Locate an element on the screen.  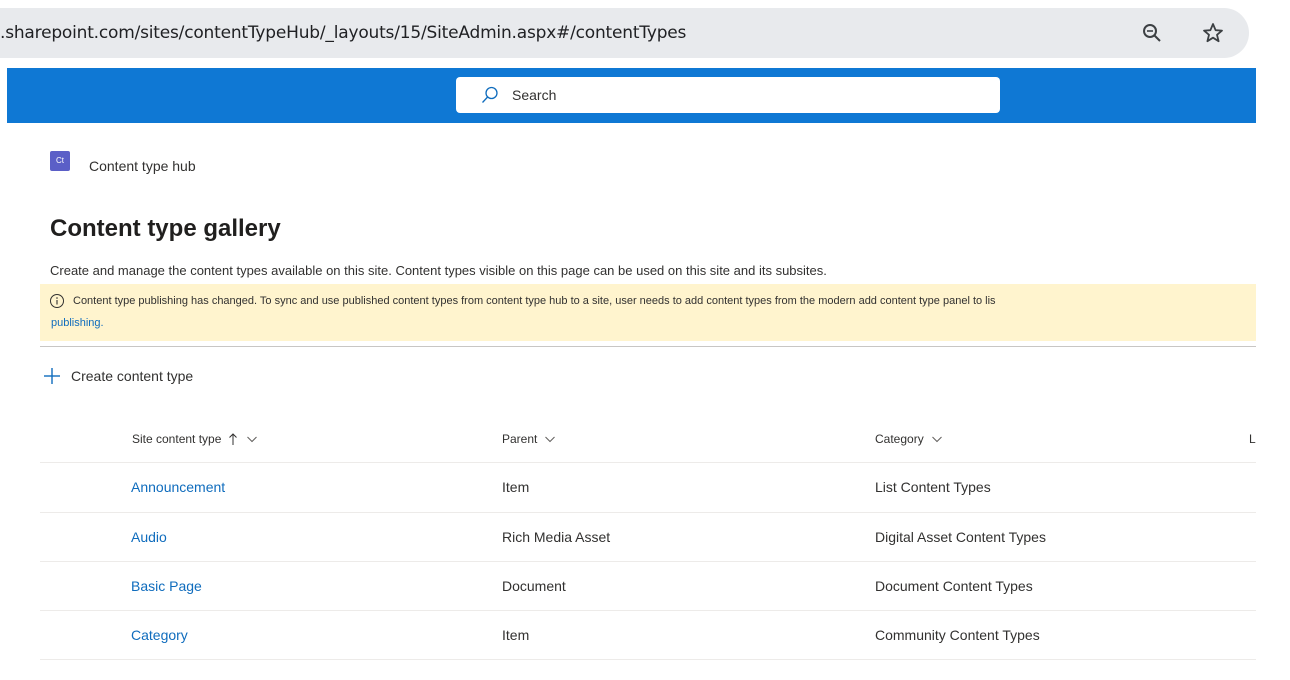
column-header-truncated: L is located at coordinates (1252, 439).